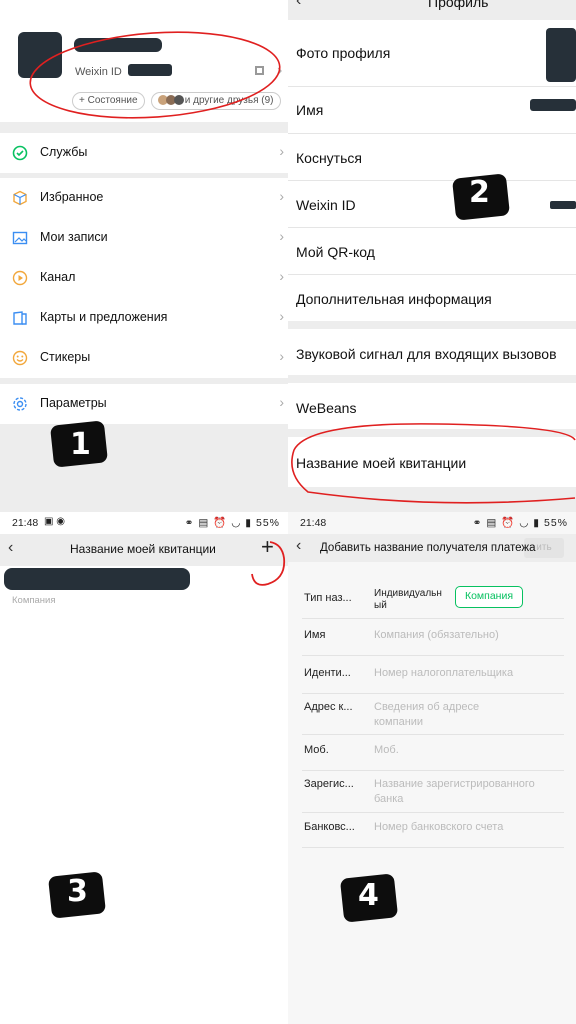 The width and height of the screenshot is (576, 1024). Describe the element at coordinates (368, 895) in the screenshot. I see `annotation-number: 4` at that location.